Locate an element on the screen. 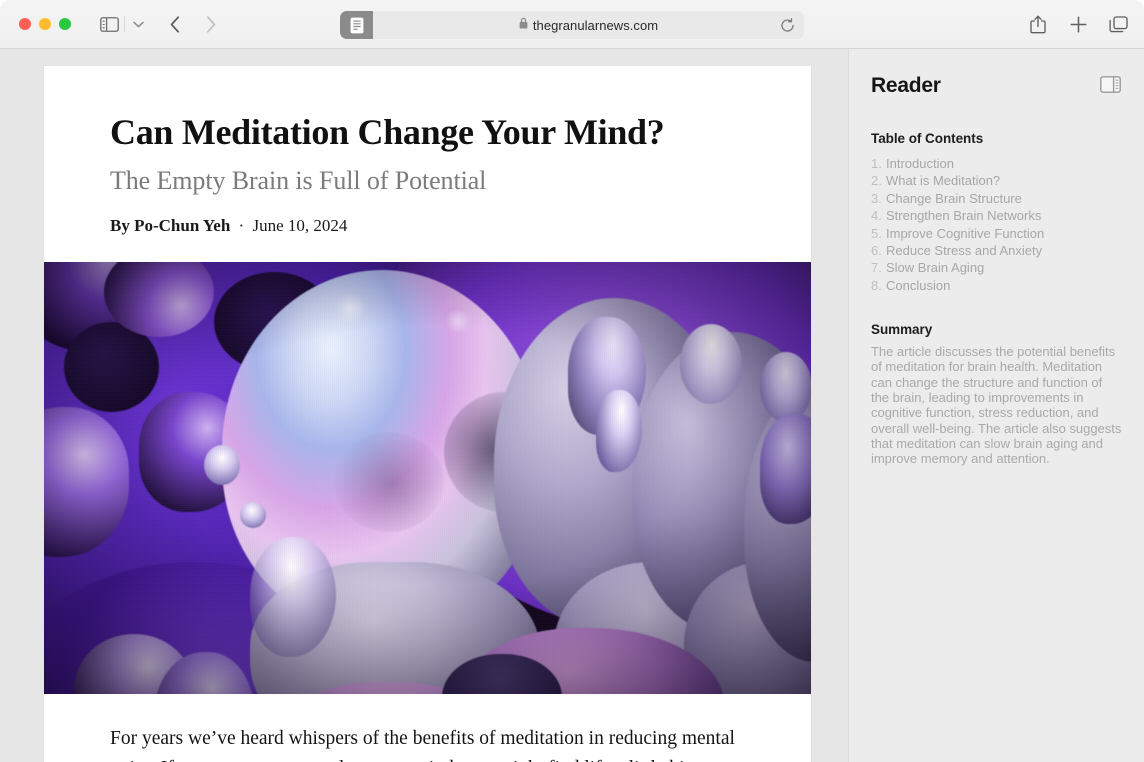 The image size is (1144, 762). toc-heading: Table of Contents is located at coordinates (927, 138).